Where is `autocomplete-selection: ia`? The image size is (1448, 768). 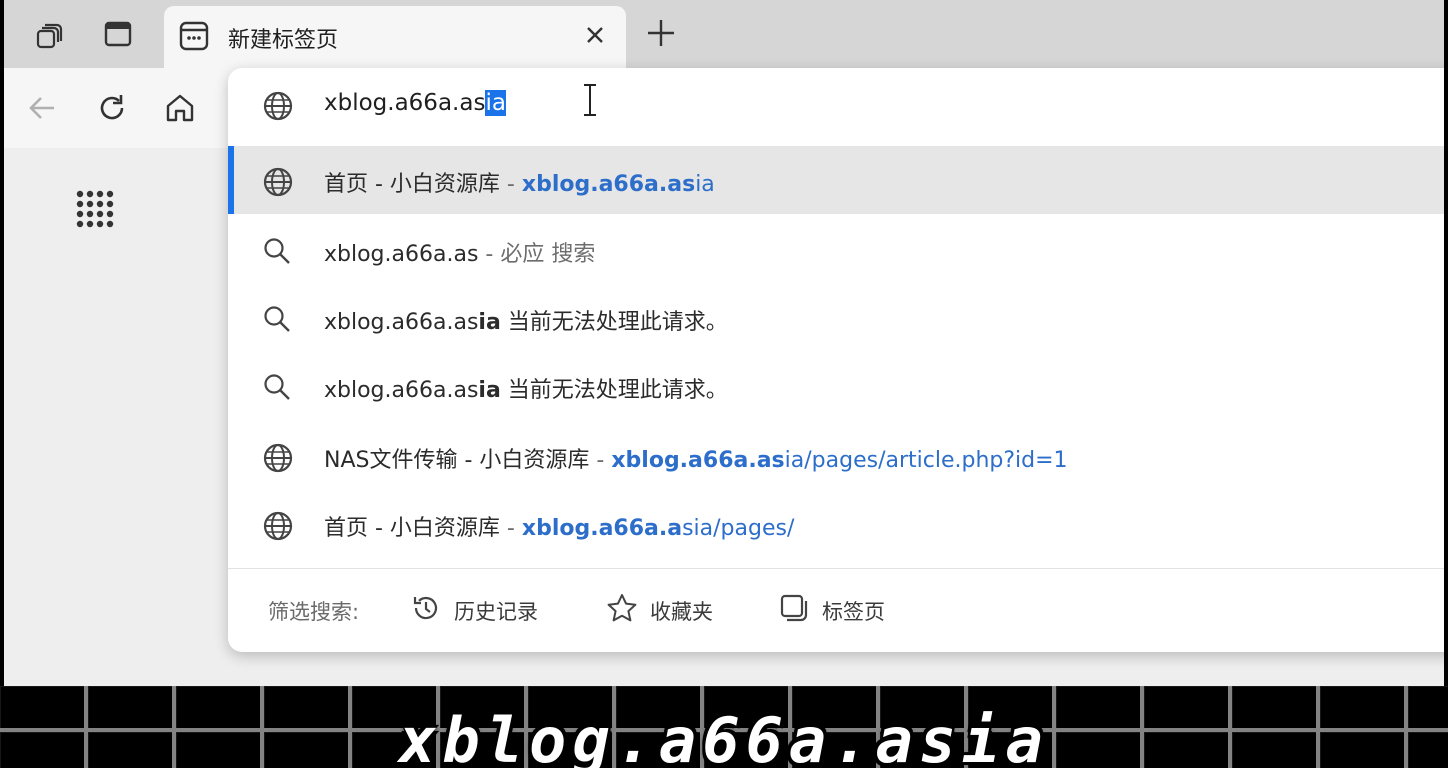
autocomplete-selection: ia is located at coordinates (495, 103).